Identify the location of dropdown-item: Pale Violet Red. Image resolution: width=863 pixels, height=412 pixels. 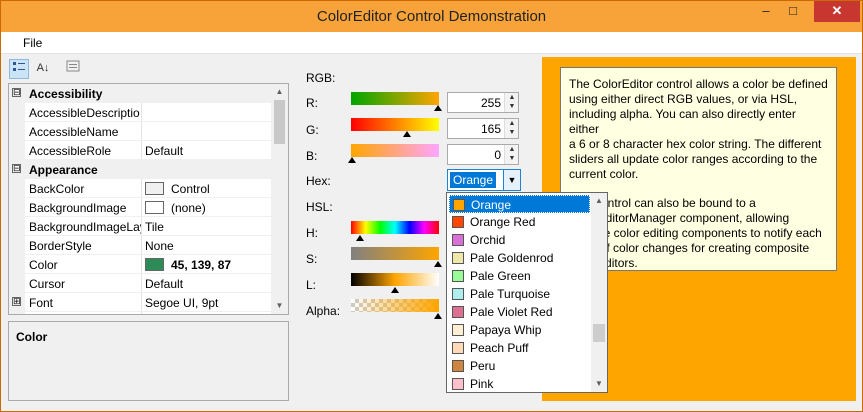
(519, 312).